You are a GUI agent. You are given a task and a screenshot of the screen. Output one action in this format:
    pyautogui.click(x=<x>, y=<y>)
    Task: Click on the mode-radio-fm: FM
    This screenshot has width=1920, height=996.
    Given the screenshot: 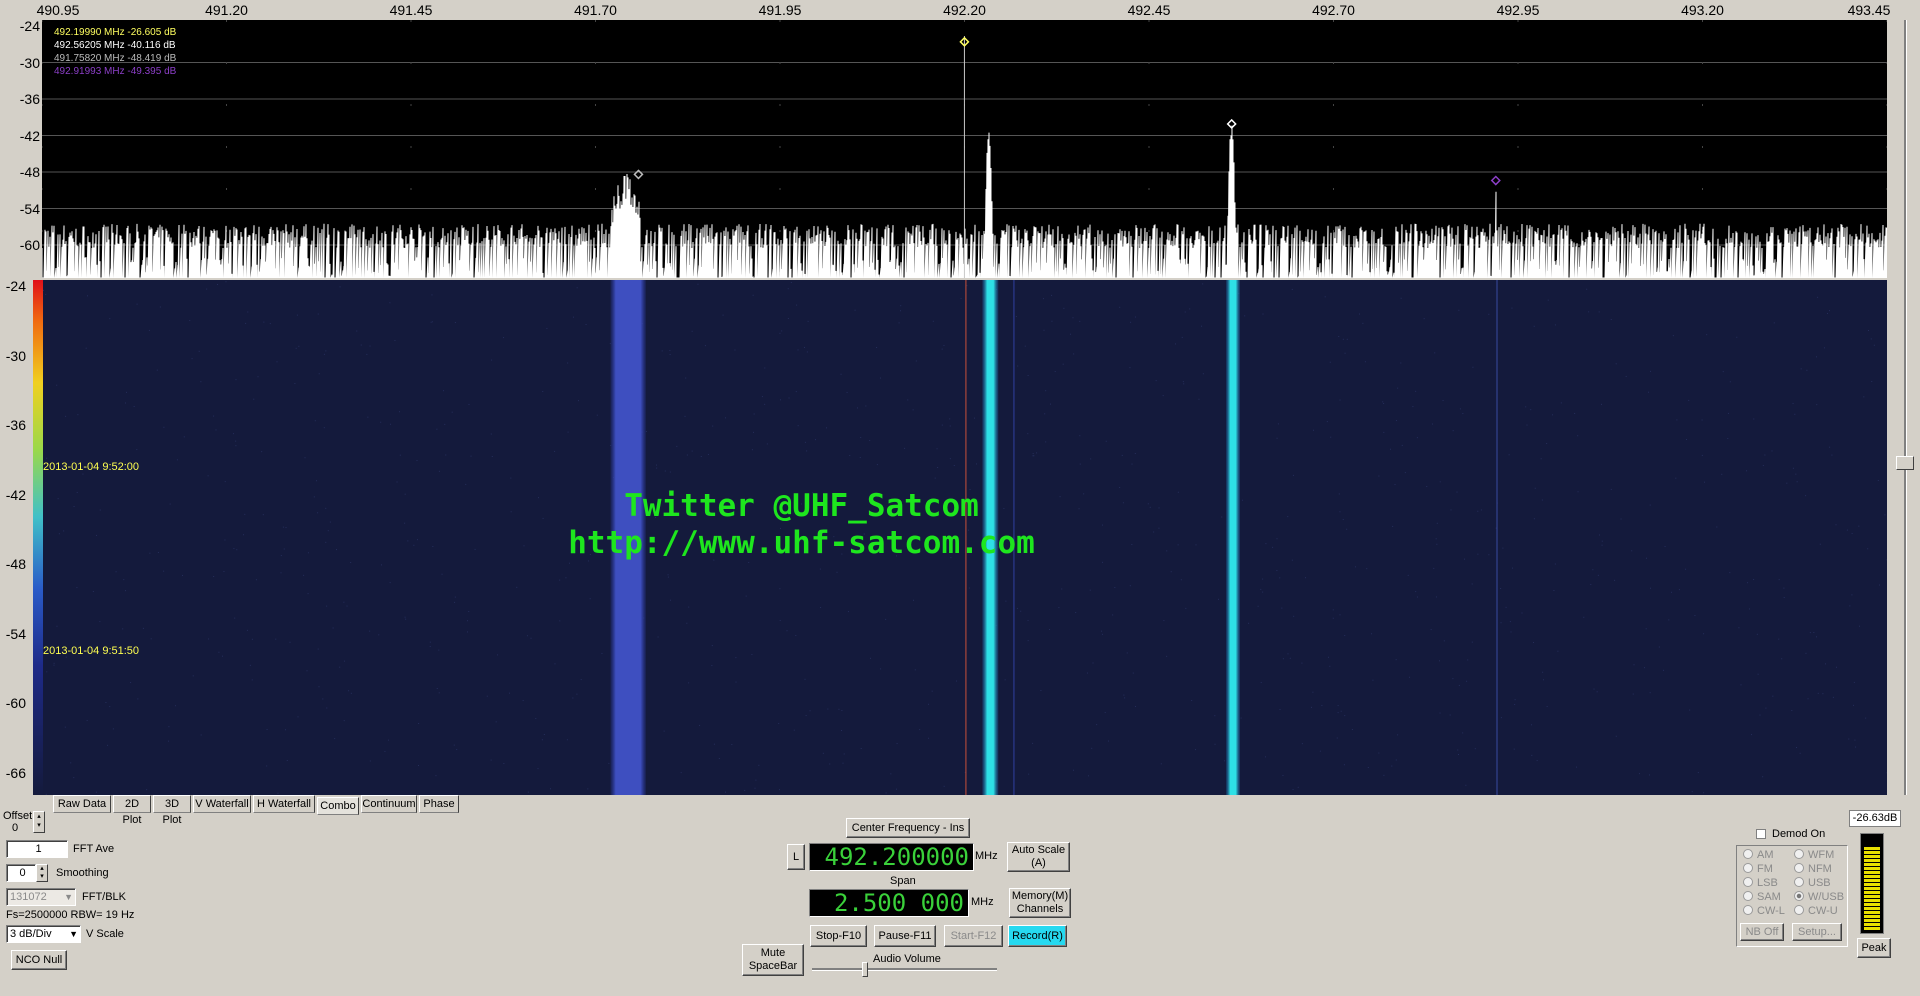 What is the action you would take?
    pyautogui.click(x=1758, y=869)
    